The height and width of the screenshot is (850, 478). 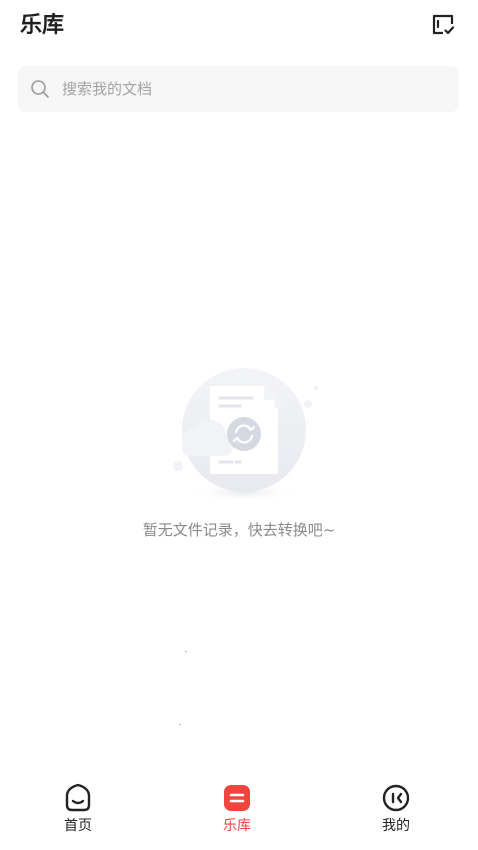 What do you see at coordinates (252, 89) in the screenshot?
I see `search-input` at bounding box center [252, 89].